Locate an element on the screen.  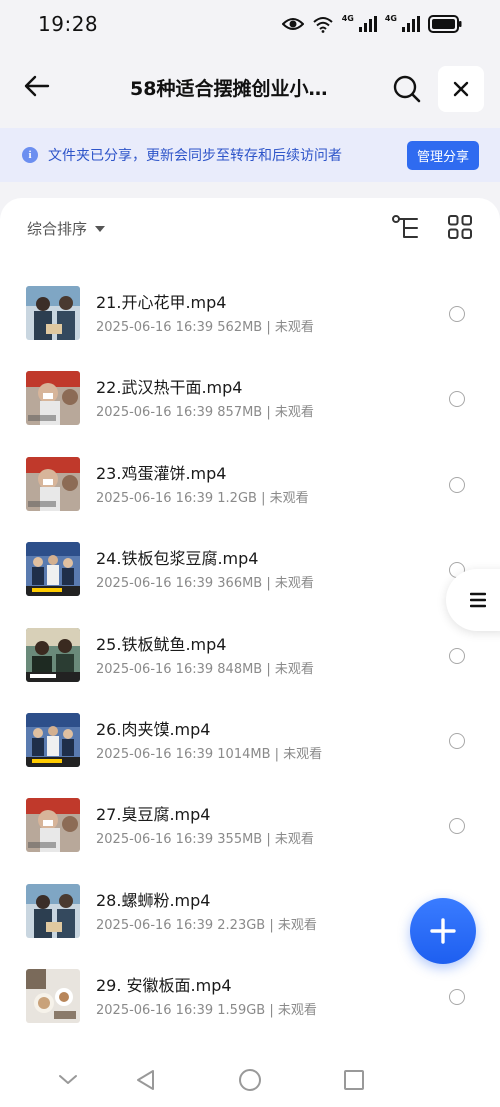
file-list-item: 25.铁板鱿鱼.mp4 2025-06-16 16:39 848MB | 未观看 is located at coordinates (250, 654).